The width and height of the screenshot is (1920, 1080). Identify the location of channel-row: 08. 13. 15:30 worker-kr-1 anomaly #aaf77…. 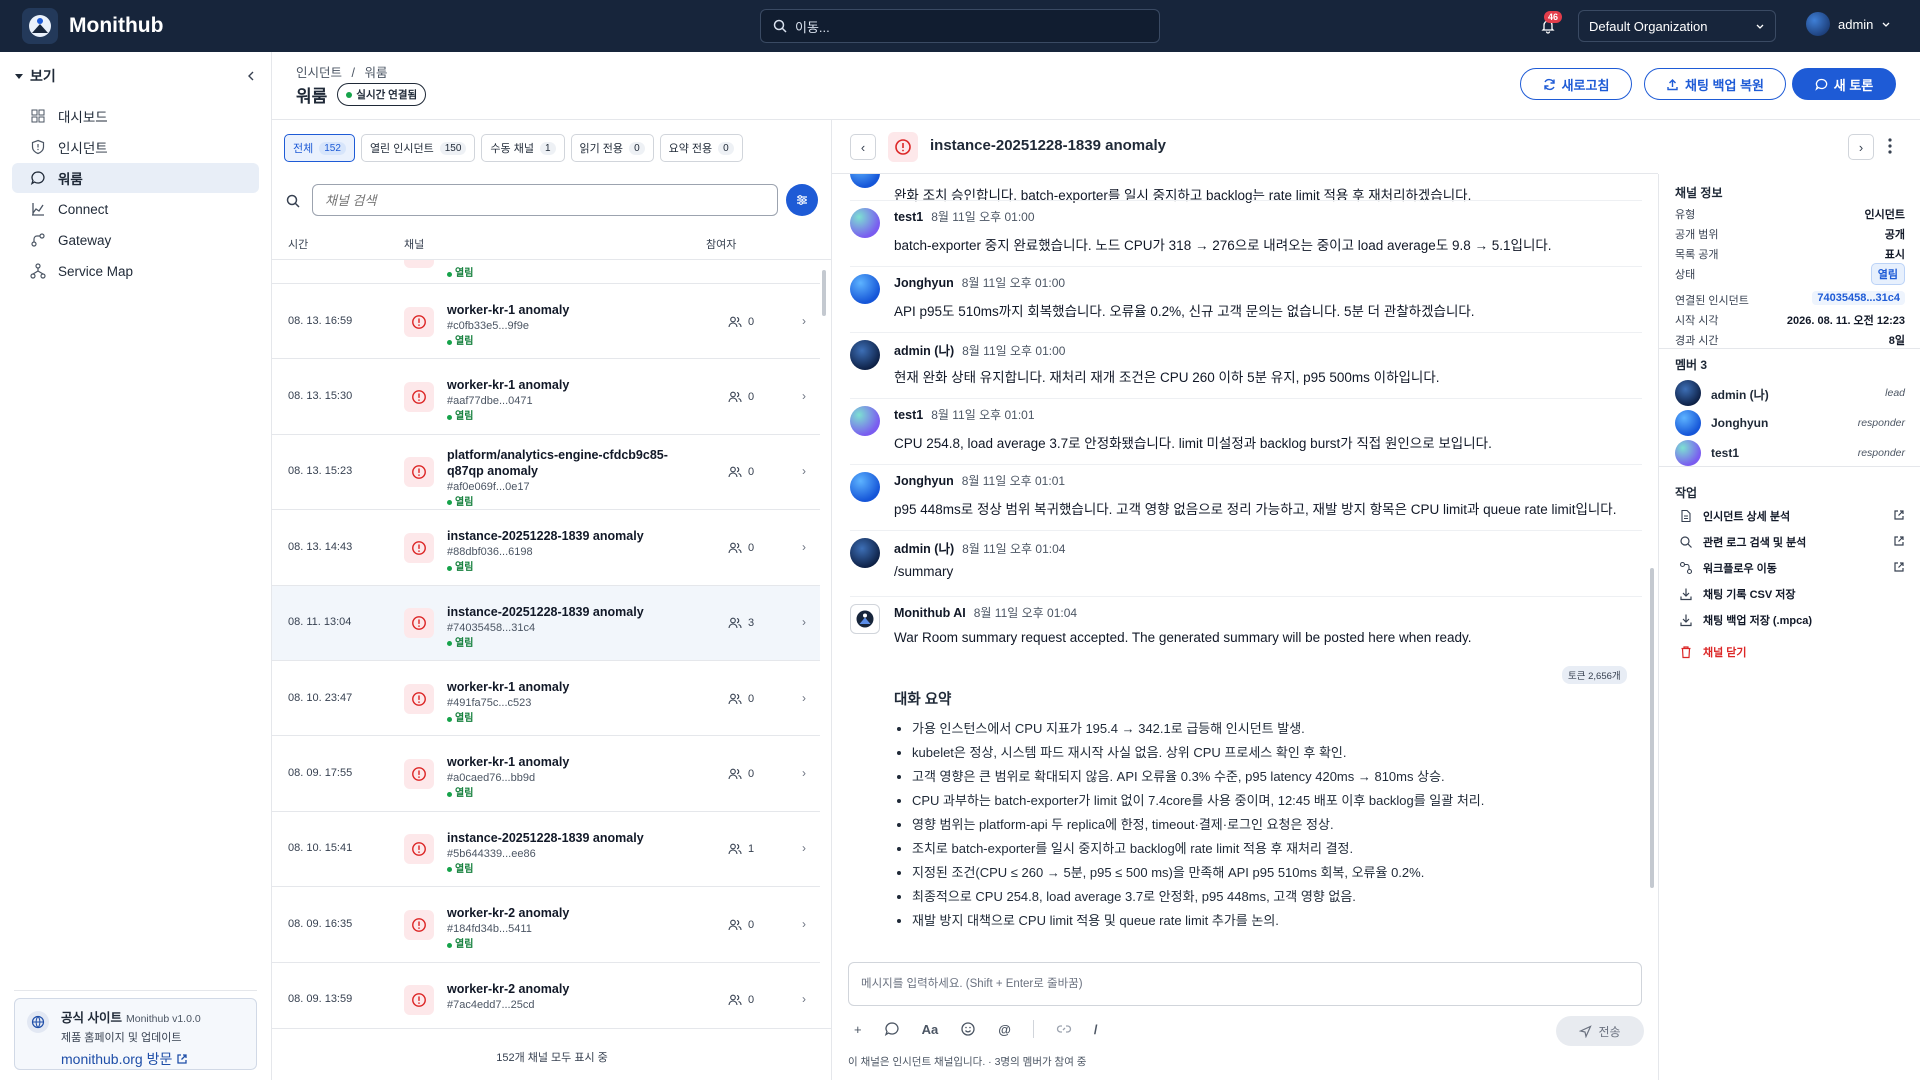
(546, 397).